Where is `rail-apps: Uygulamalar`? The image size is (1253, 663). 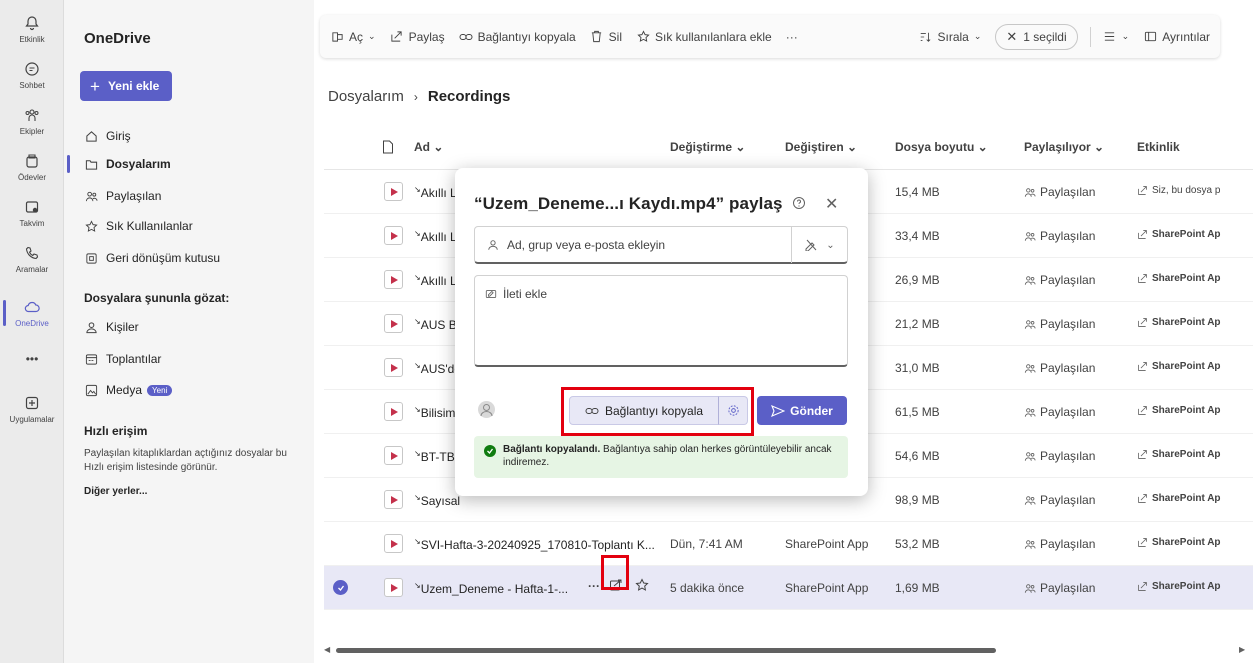 rail-apps: Uygulamalar is located at coordinates (32, 409).